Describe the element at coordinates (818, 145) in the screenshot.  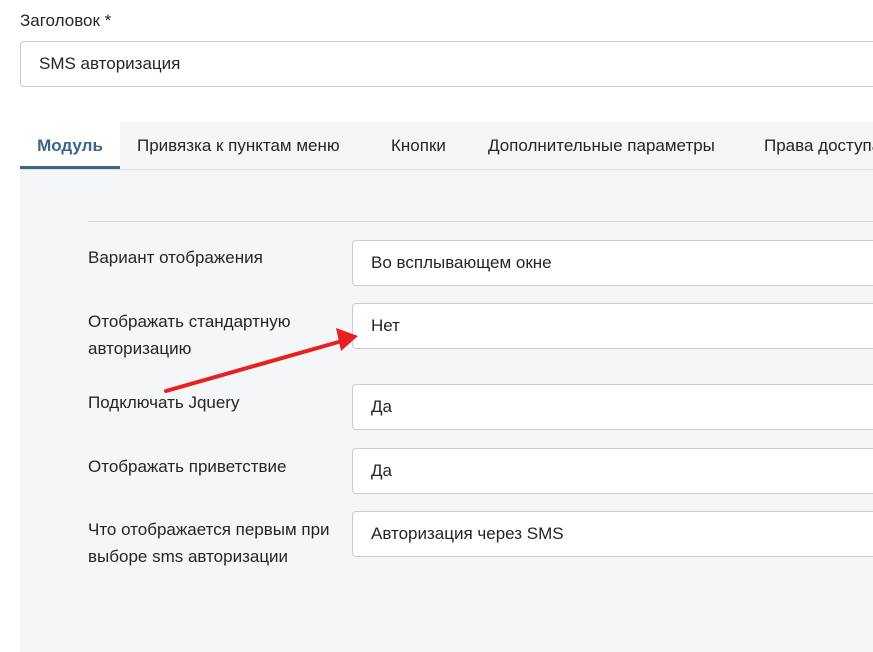
I see `tab-permissions: Права доступа` at that location.